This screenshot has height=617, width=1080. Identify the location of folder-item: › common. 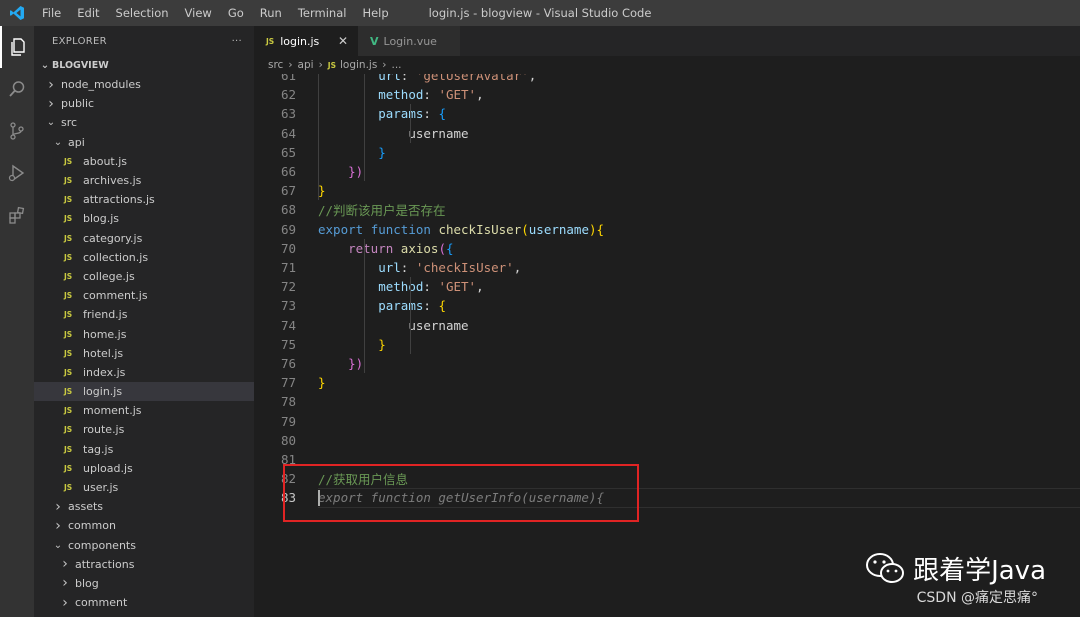
(144, 525).